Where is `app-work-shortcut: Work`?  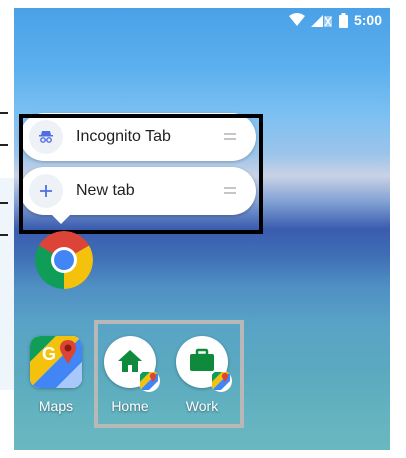 app-work-shortcut: Work is located at coordinates (202, 375).